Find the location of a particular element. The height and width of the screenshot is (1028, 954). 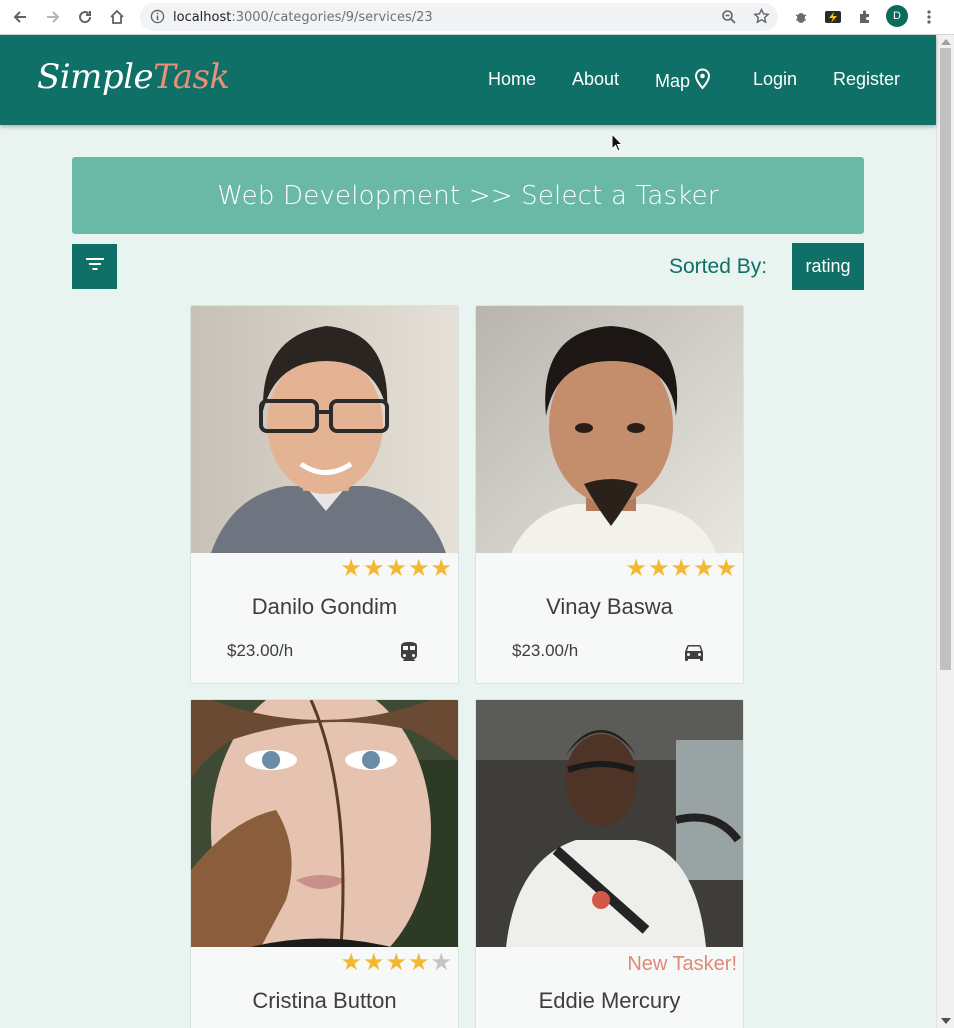

train-icon is located at coordinates (409, 652).